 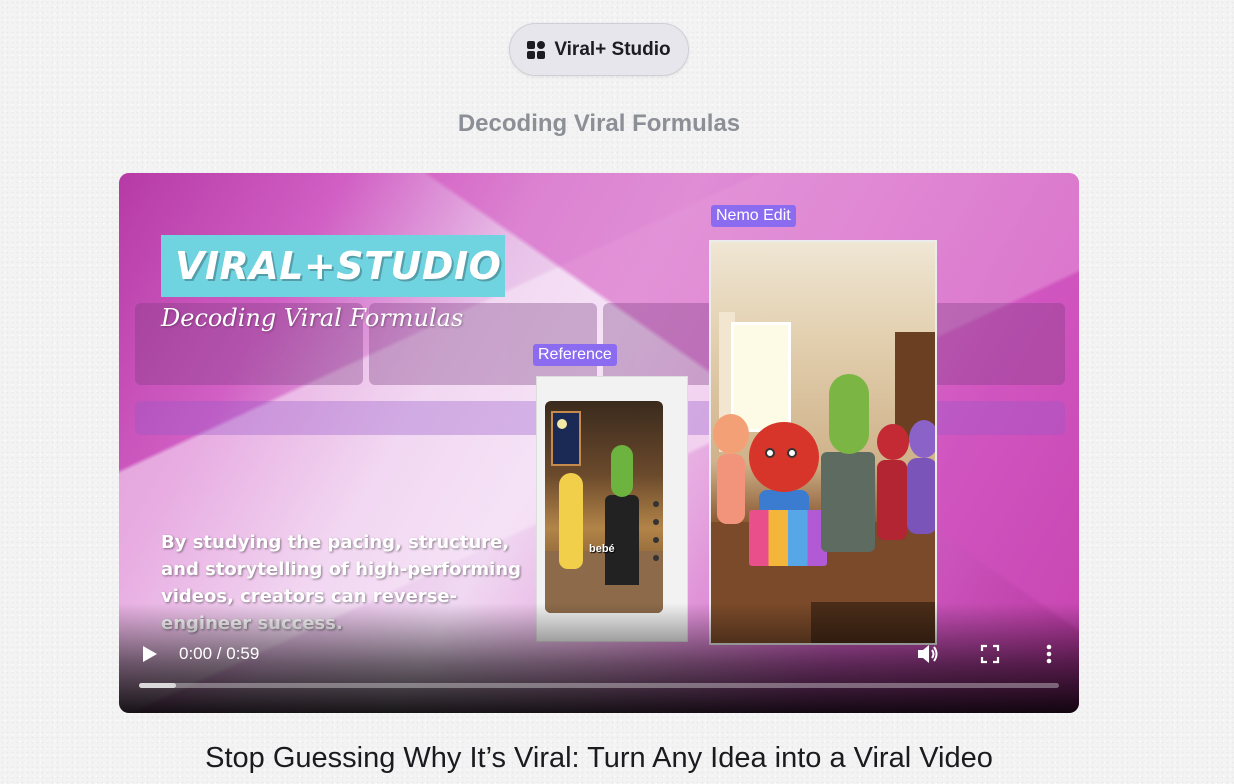 I want to click on cucumber-character, so click(x=849, y=414).